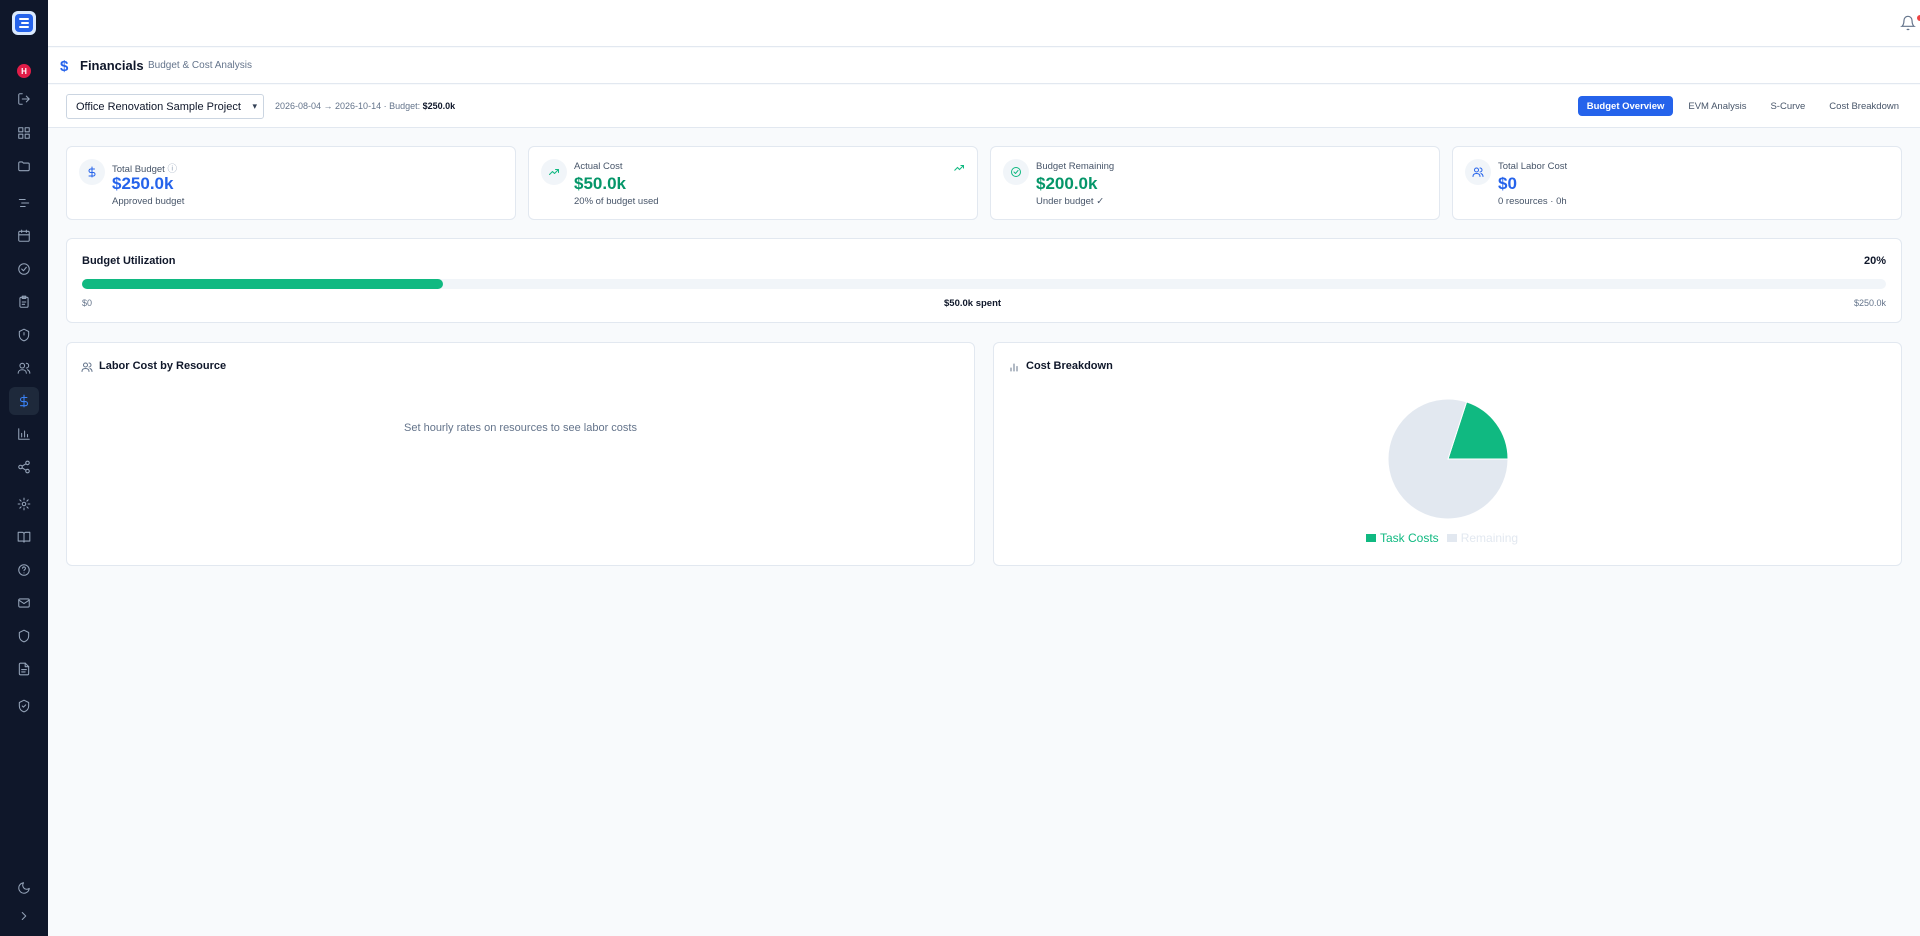  Describe the element at coordinates (1507, 183) in the screenshot. I see `card-value: $0` at that location.